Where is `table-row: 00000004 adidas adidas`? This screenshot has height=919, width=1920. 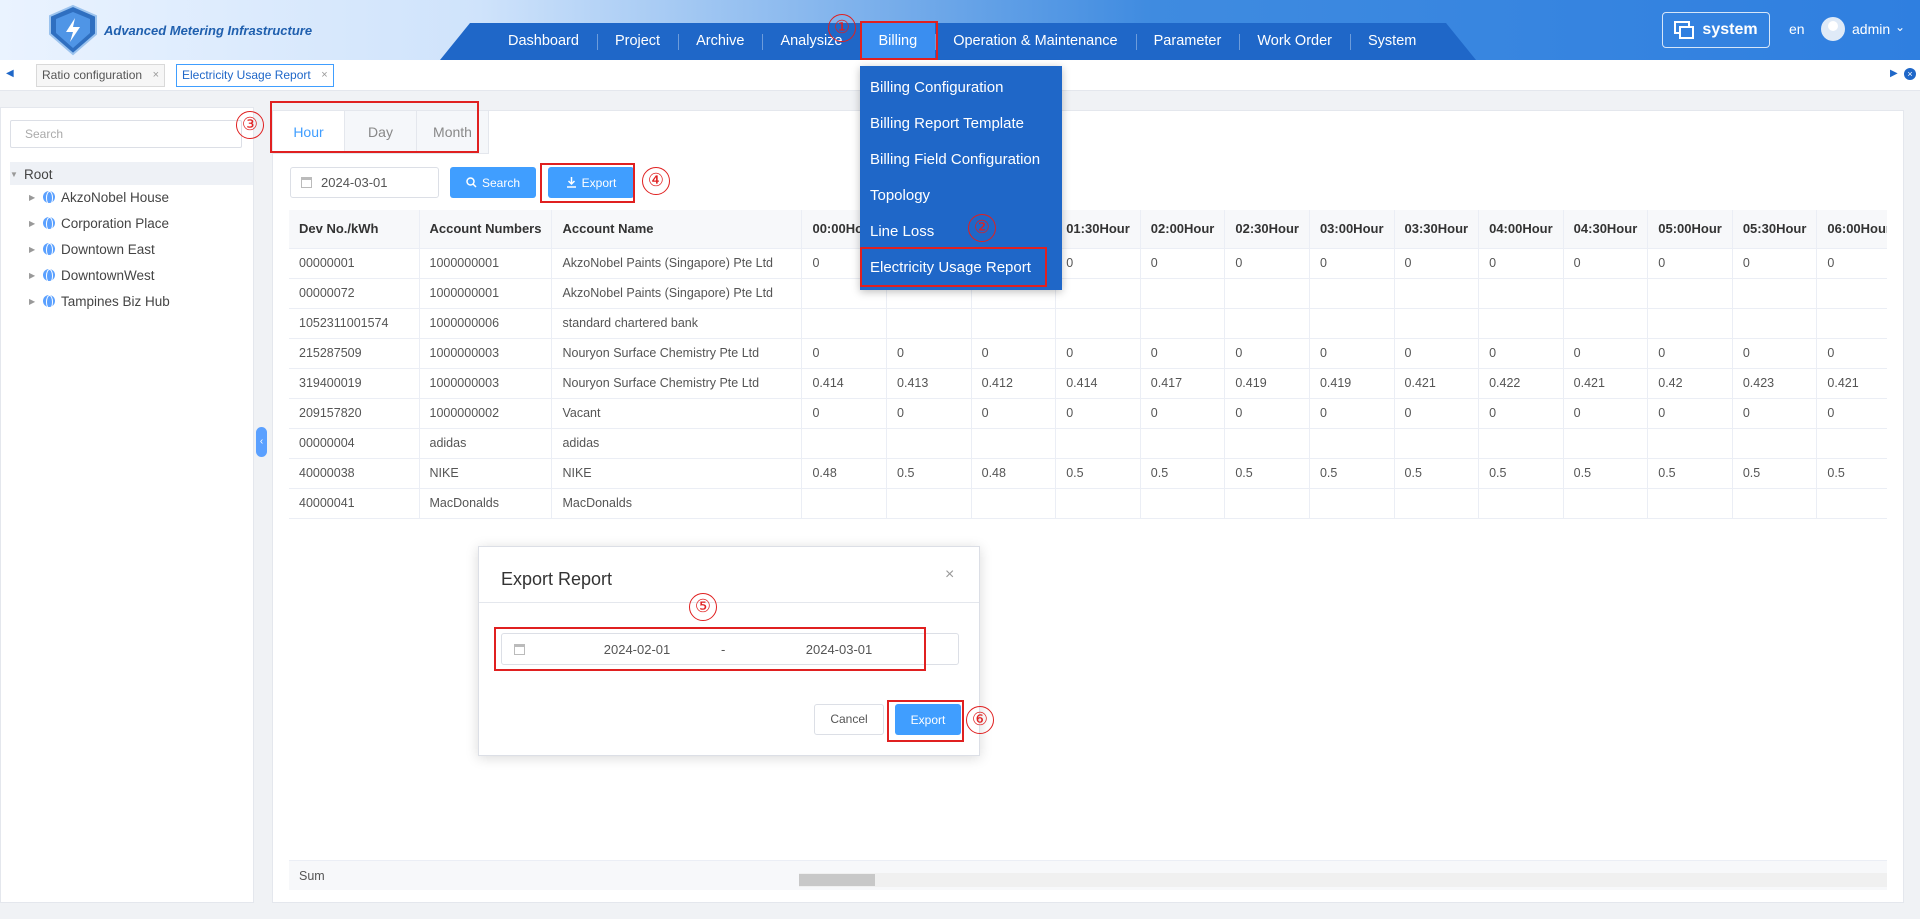 table-row: 00000004 adidas adidas is located at coordinates (1088, 443).